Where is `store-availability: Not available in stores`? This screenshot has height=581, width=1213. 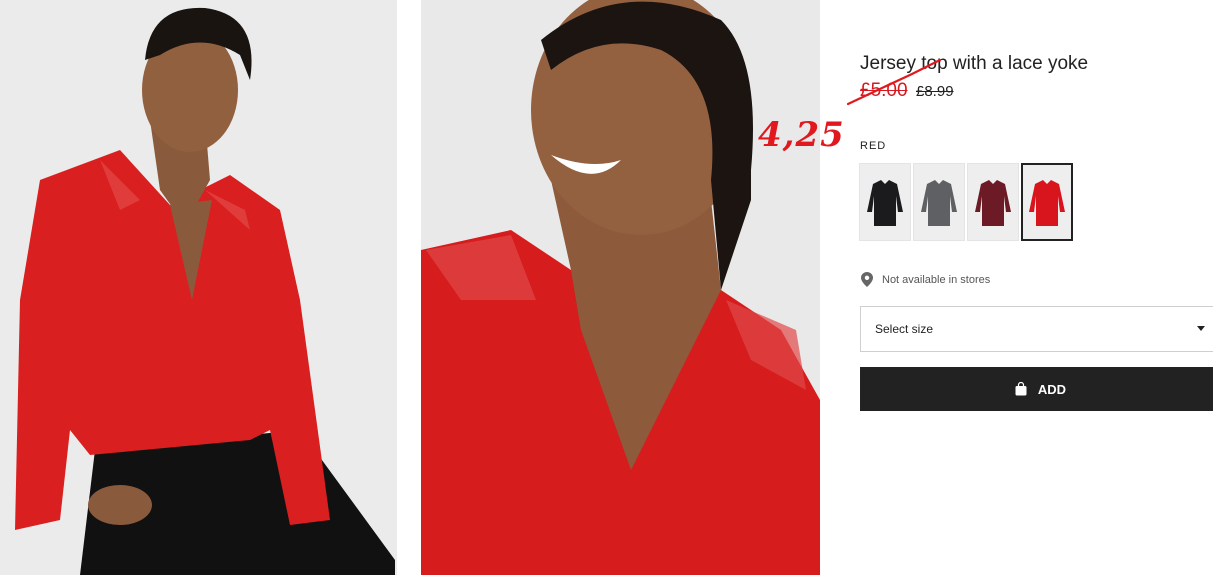
store-availability: Not available in stores is located at coordinates (925, 279).